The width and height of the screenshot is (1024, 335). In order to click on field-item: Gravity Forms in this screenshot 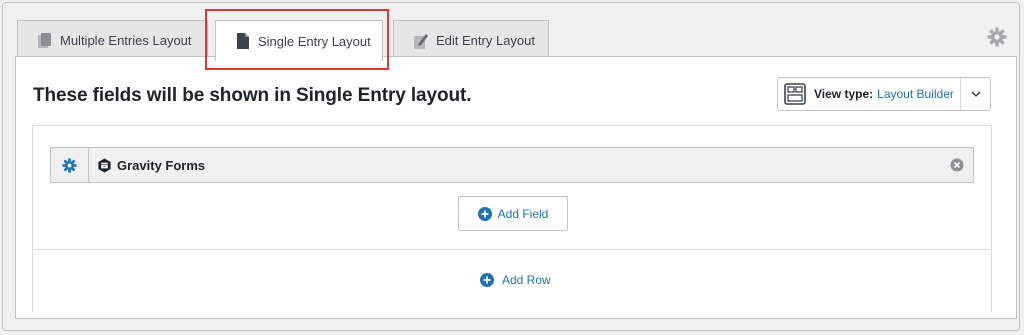, I will do `click(512, 165)`.